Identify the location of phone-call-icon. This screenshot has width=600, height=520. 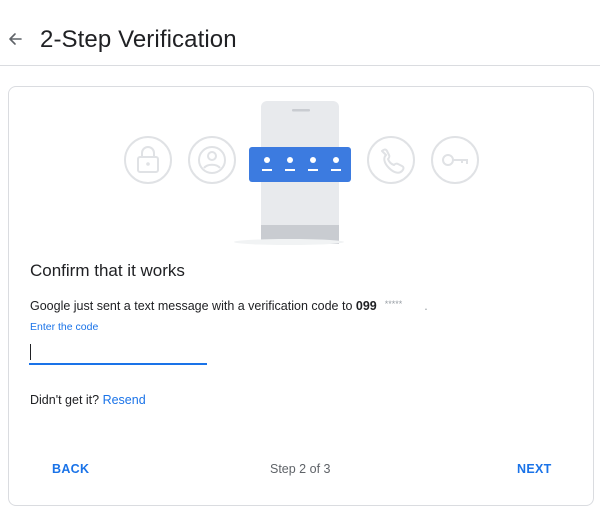
(391, 160).